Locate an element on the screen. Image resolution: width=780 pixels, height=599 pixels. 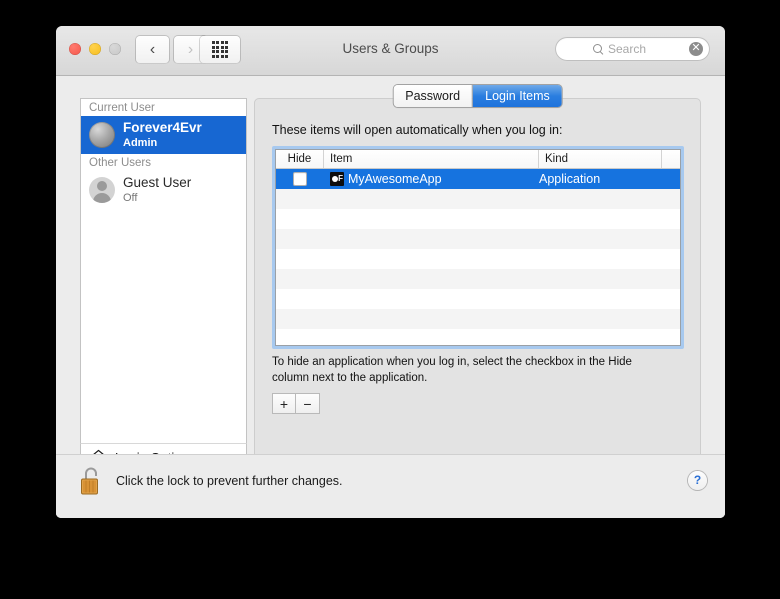
column-header-item: Item is located at coordinates (431, 159).